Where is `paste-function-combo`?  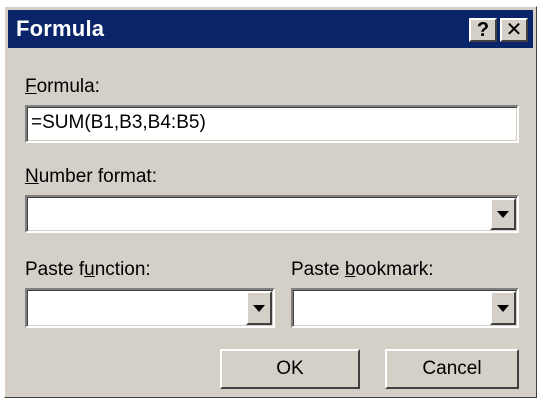 paste-function-combo is located at coordinates (150, 308).